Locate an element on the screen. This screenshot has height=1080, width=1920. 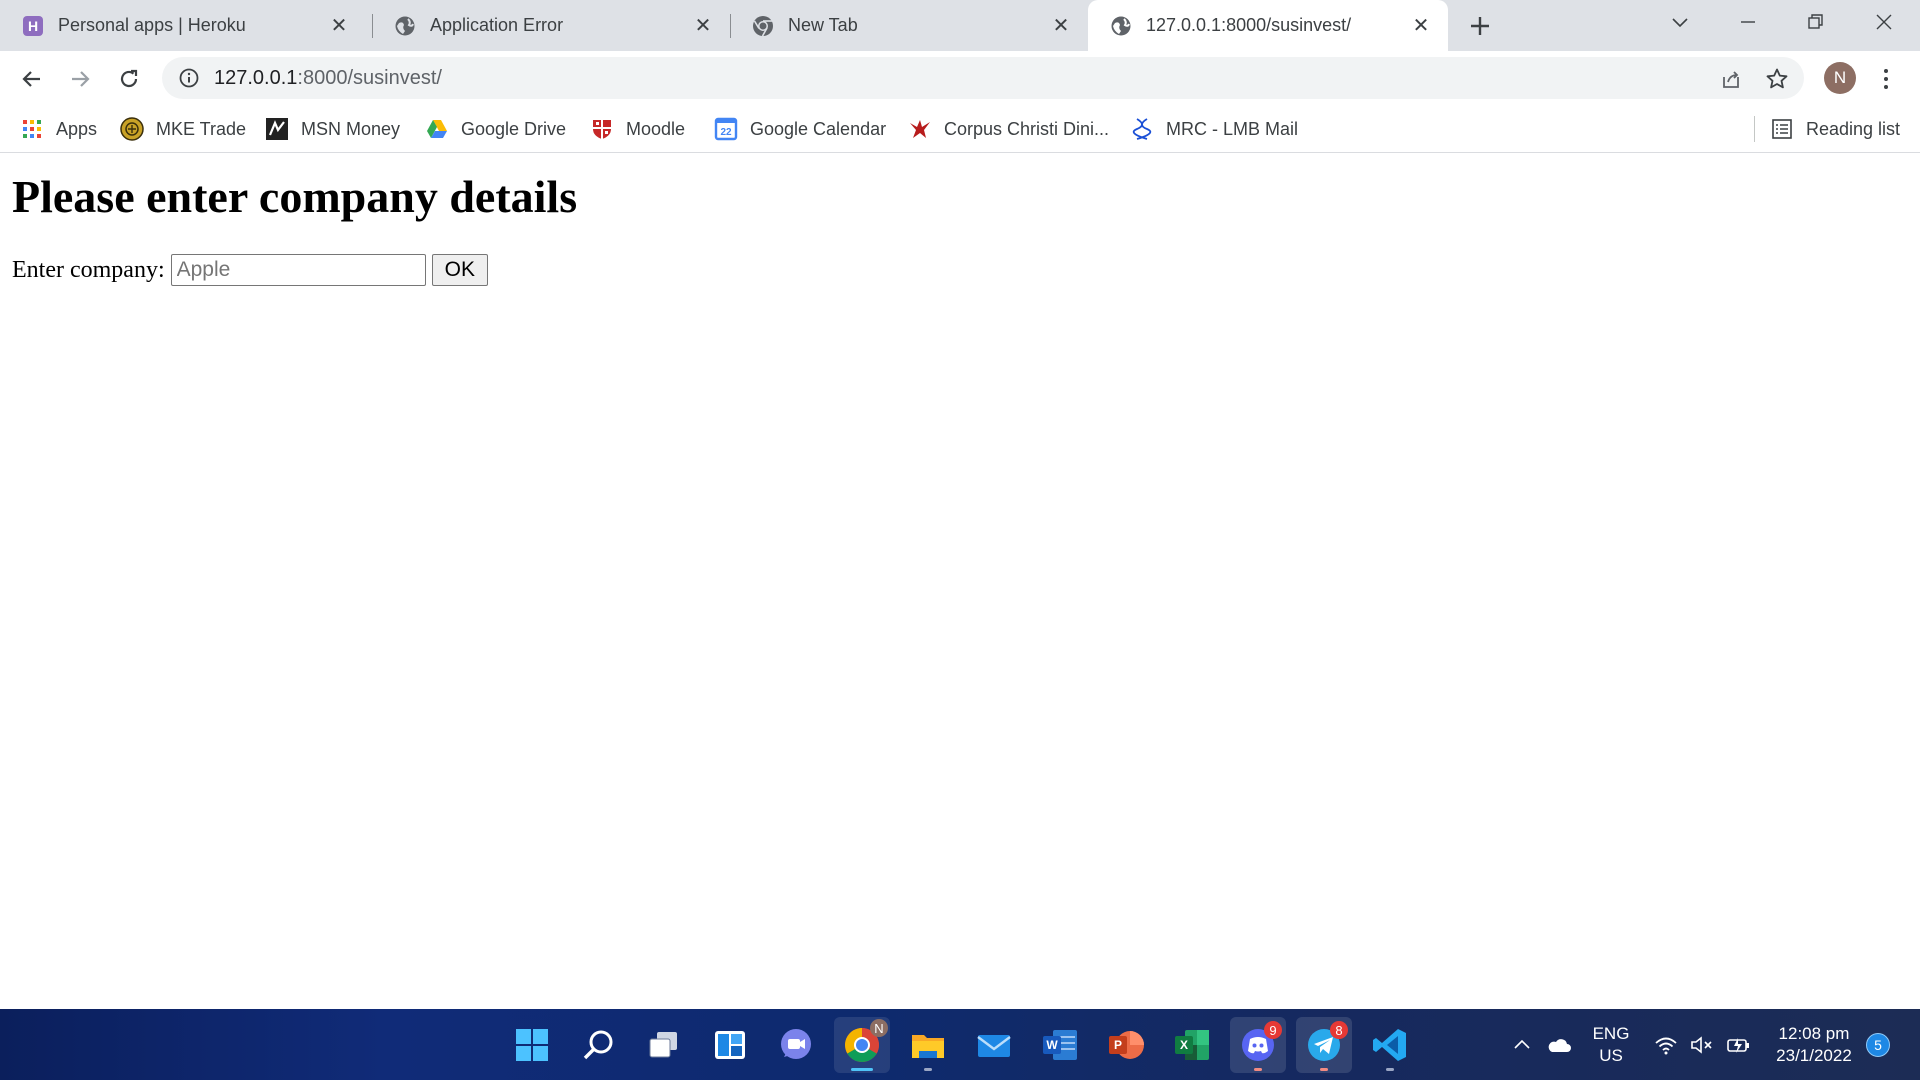
new-tab-button is located at coordinates (1480, 26).